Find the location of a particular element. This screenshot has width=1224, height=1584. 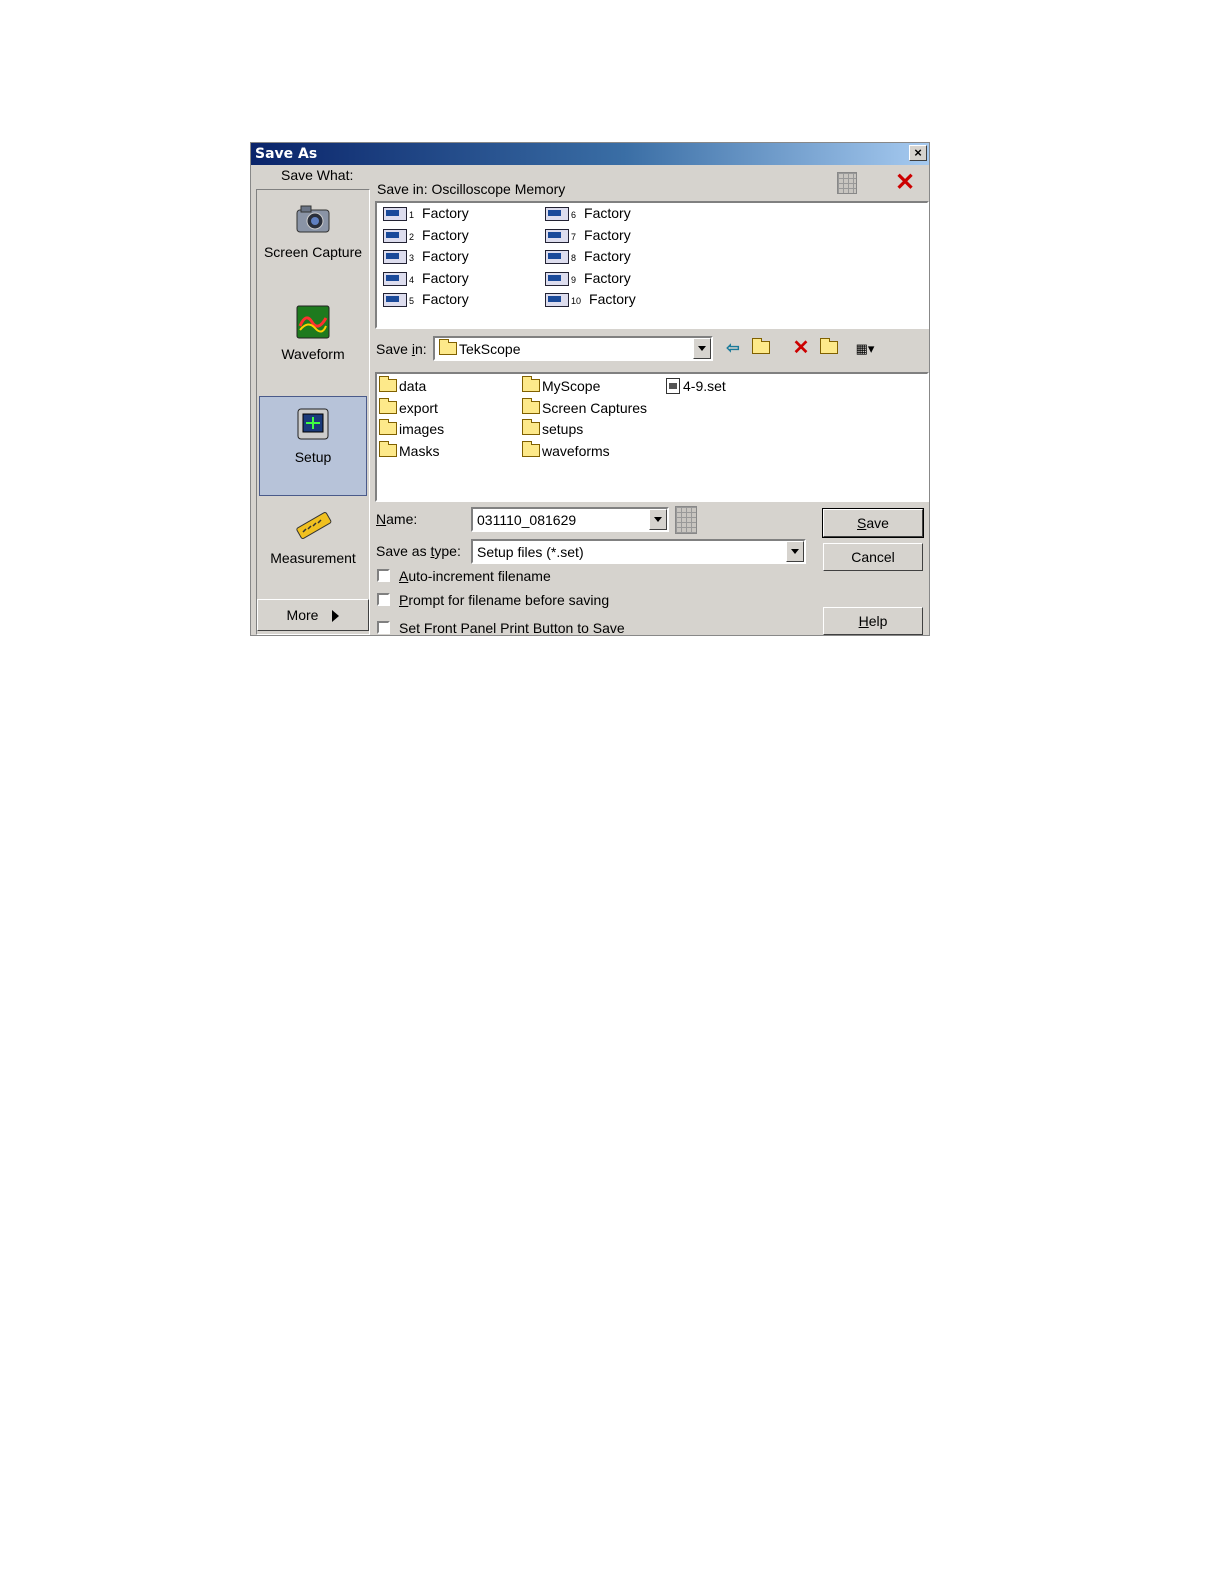

folder-up-glyph is located at coordinates (761, 346).